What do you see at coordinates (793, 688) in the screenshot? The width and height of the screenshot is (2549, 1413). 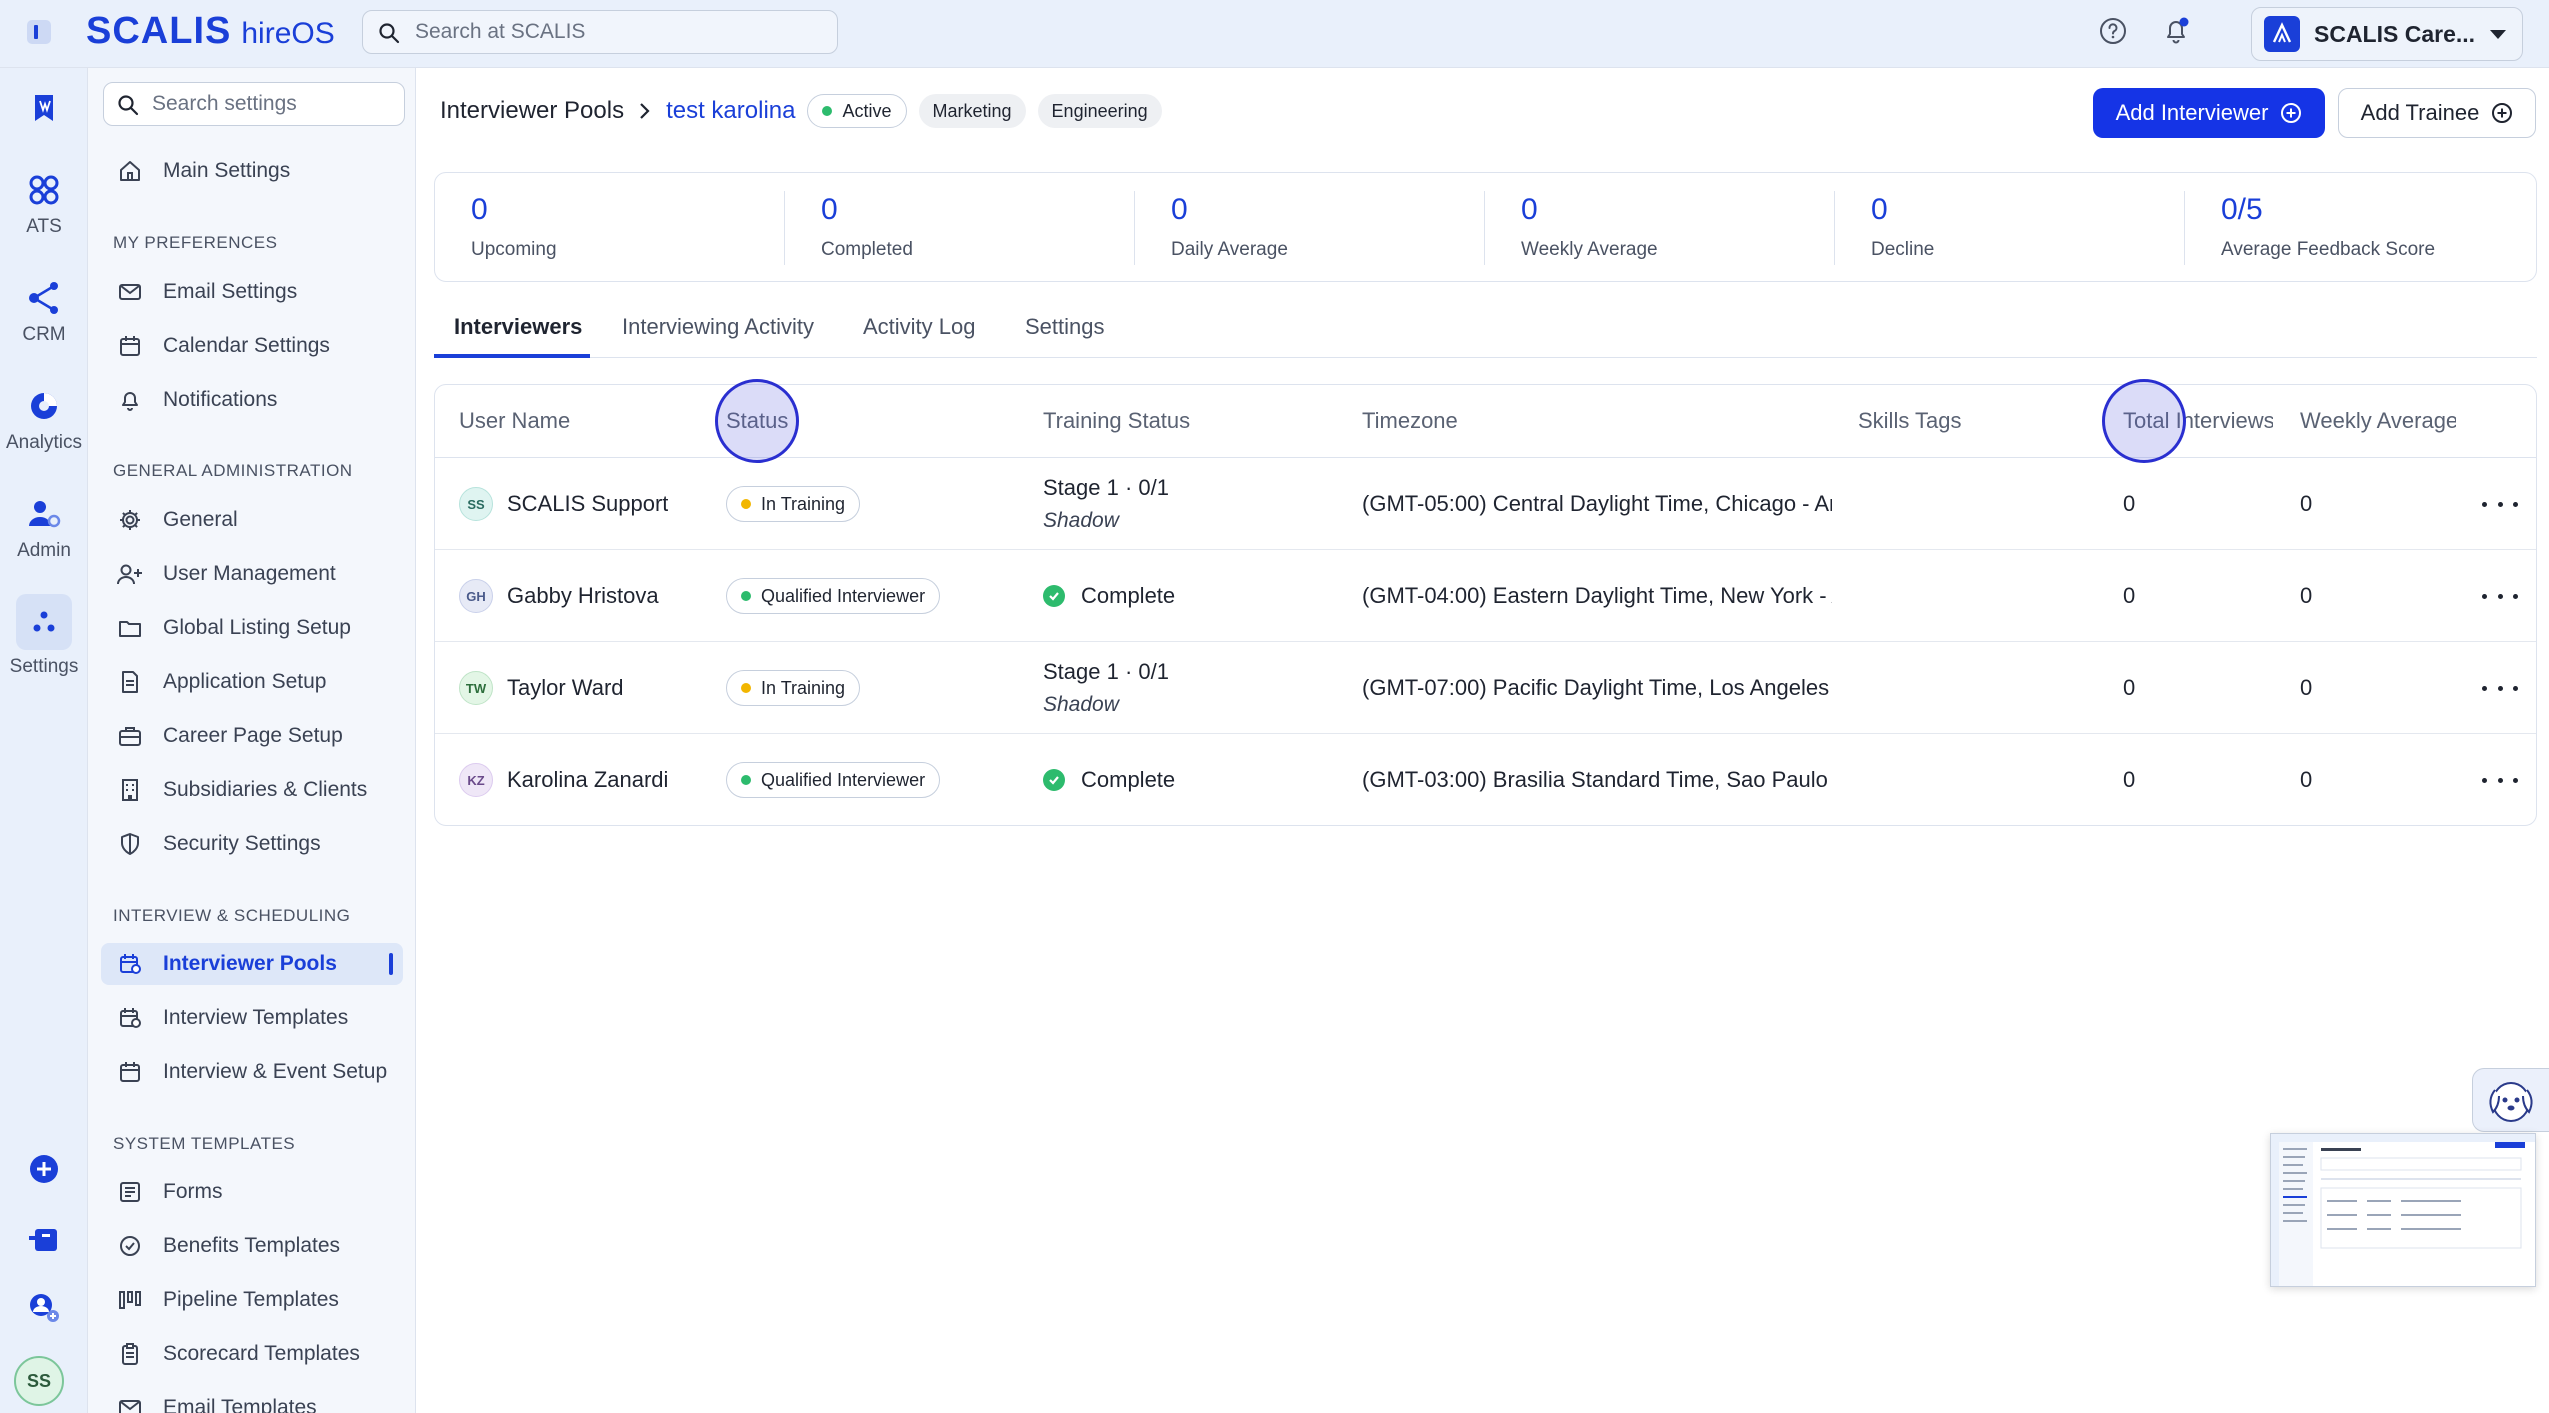 I see `status-cell: In Training` at bounding box center [793, 688].